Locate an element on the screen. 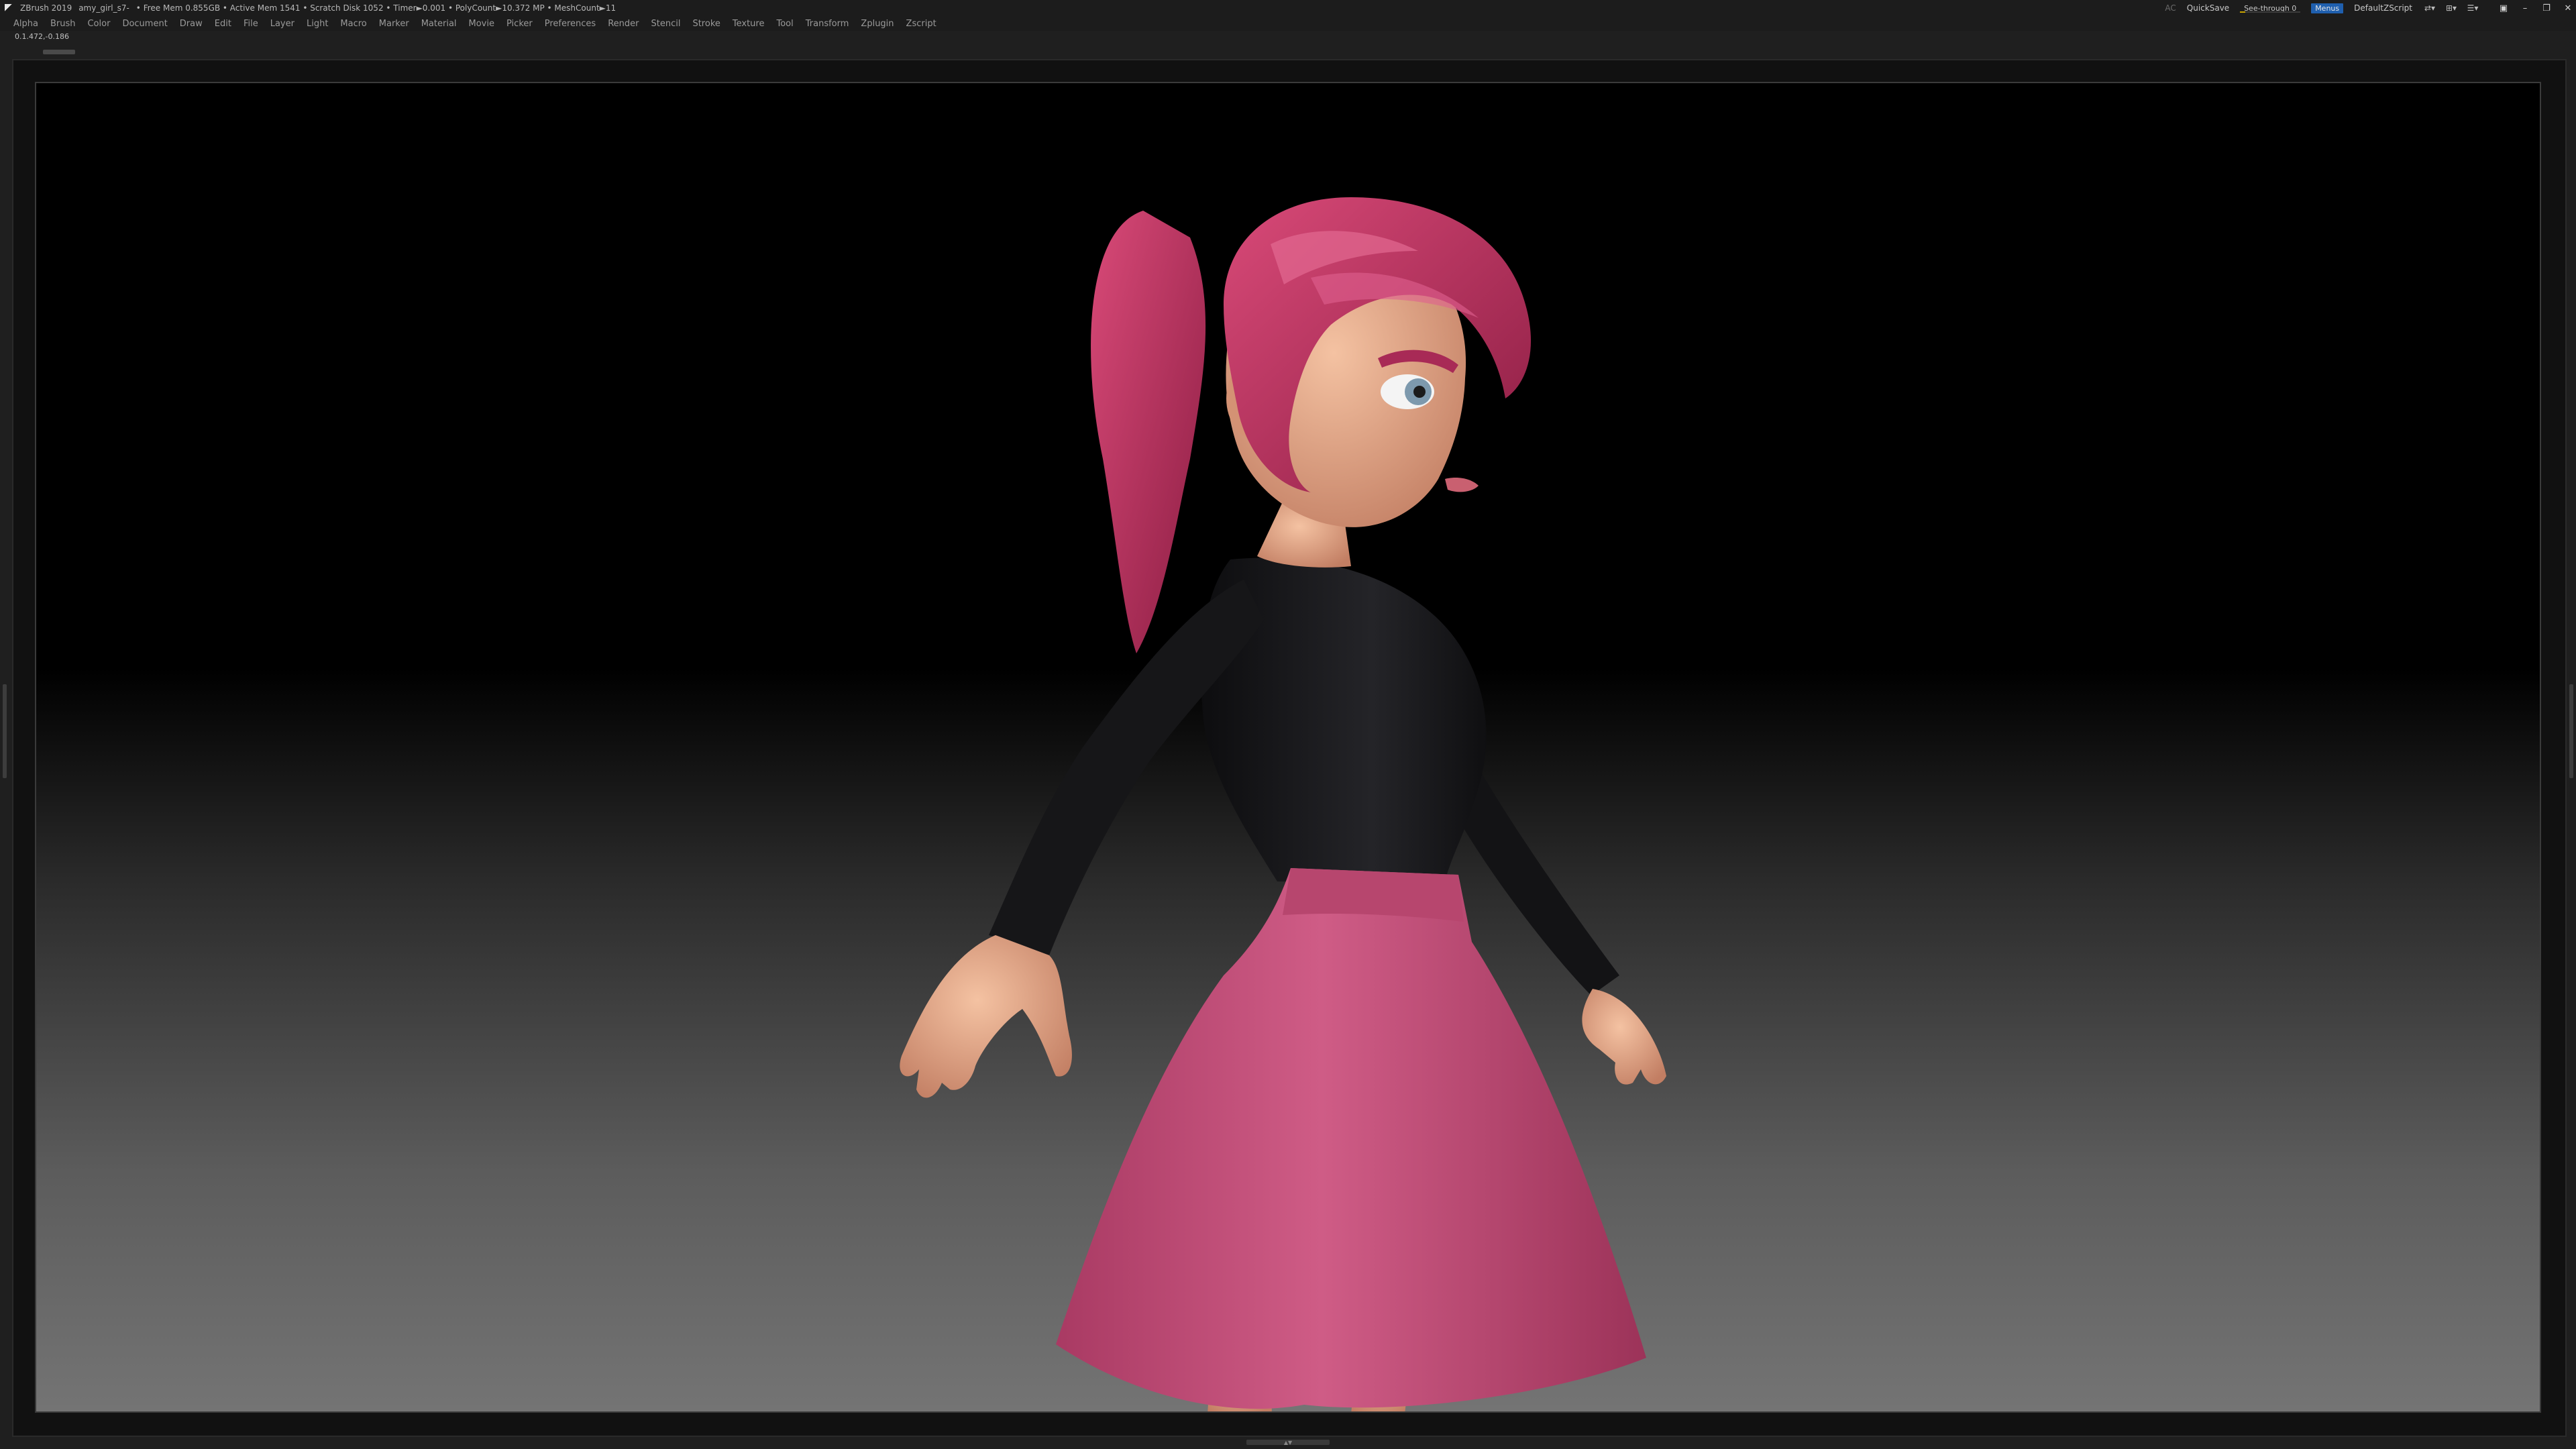 This screenshot has height=1449, width=2576. right-tray-handle is located at coordinates (2571, 731).